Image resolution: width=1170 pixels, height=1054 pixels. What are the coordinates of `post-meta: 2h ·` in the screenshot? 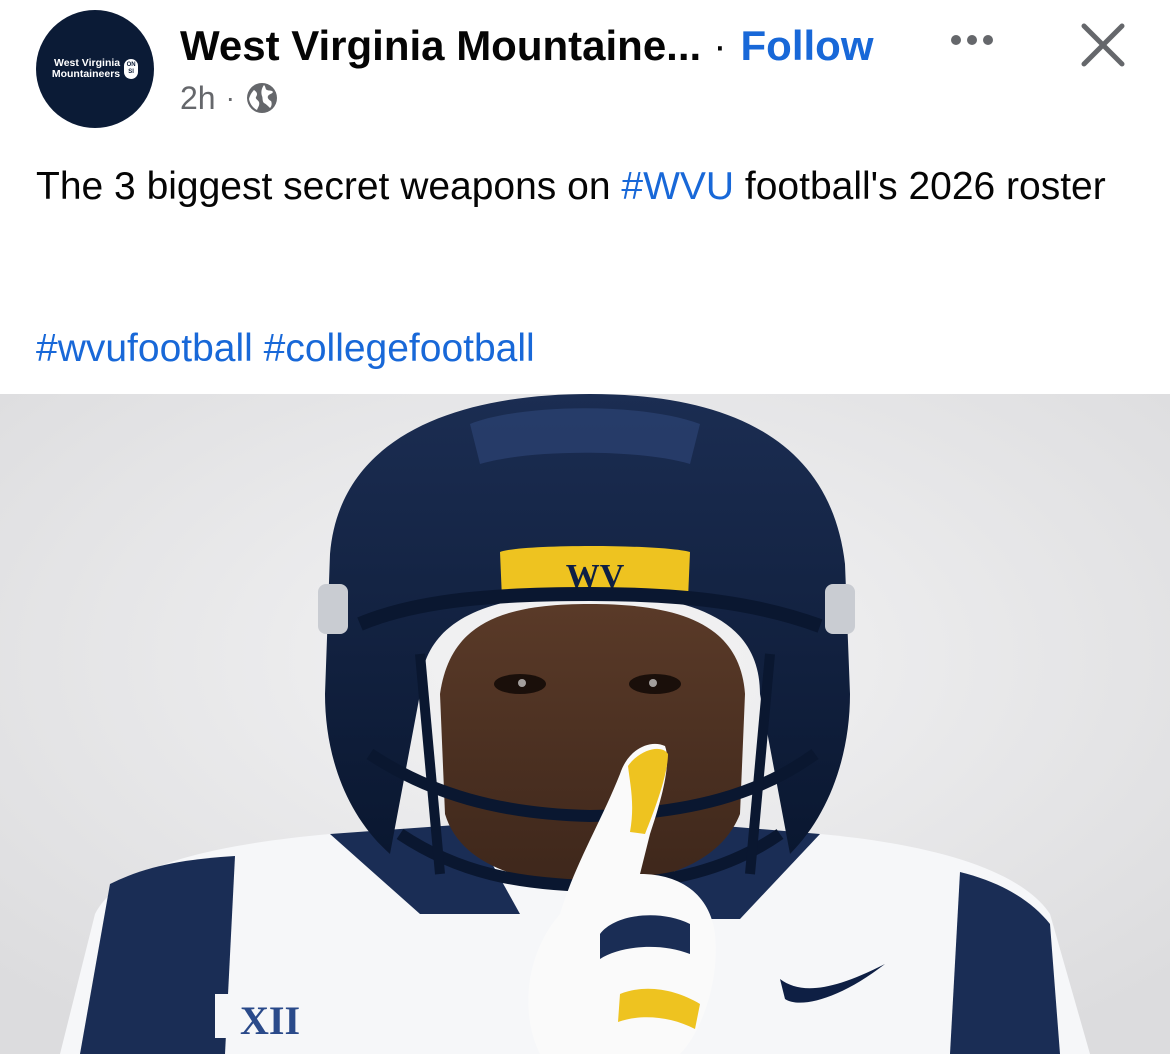 It's located at (229, 98).